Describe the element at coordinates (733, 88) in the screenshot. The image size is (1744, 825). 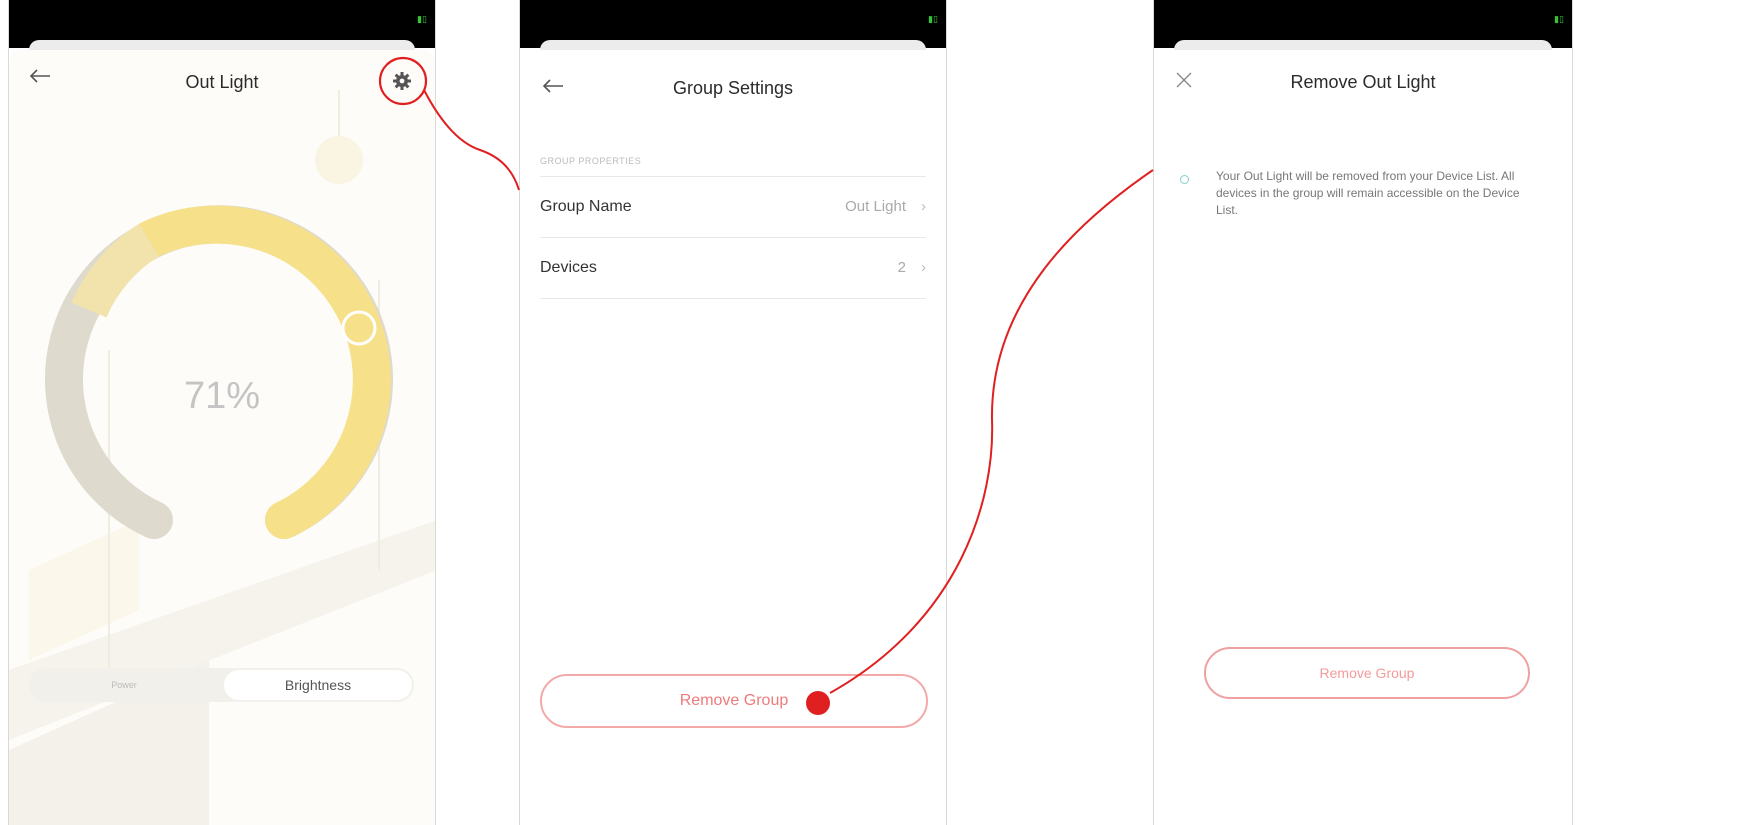
I see `page-title: Group Settings` at that location.